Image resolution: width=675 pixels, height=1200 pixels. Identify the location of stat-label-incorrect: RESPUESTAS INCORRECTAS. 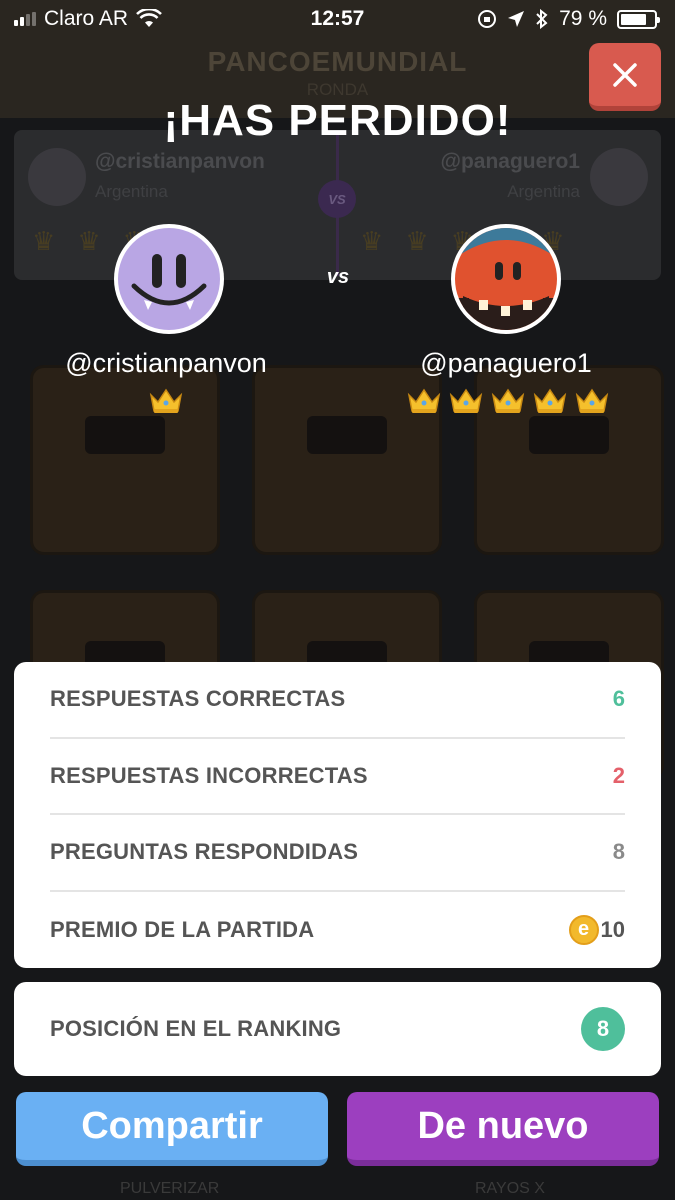
(209, 775).